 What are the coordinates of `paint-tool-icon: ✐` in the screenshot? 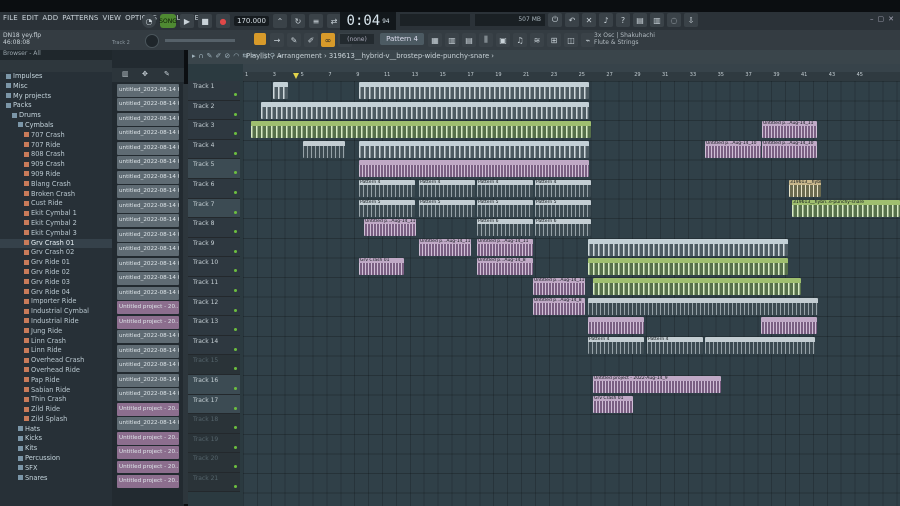 It's located at (219, 56).